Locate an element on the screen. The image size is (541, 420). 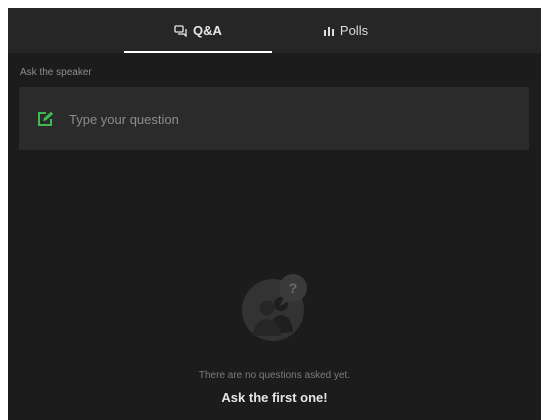
tab-polls-label: Polls is located at coordinates (354, 30).